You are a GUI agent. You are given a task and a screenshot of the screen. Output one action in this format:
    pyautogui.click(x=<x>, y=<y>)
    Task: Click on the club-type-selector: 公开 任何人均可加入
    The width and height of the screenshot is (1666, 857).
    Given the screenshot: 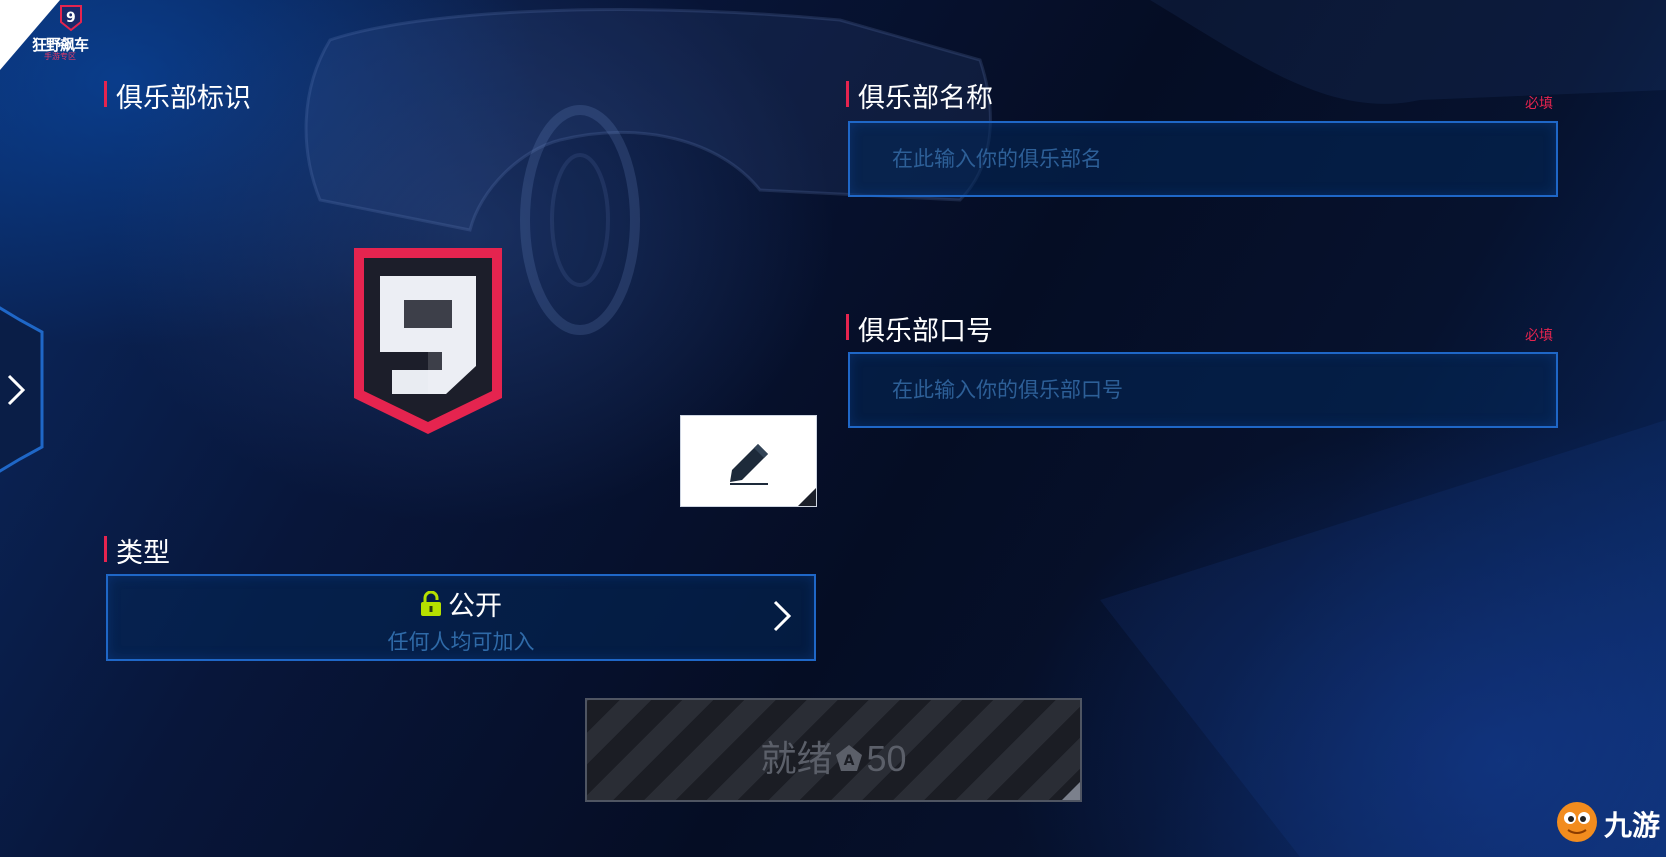 What is the action you would take?
    pyautogui.click(x=461, y=617)
    